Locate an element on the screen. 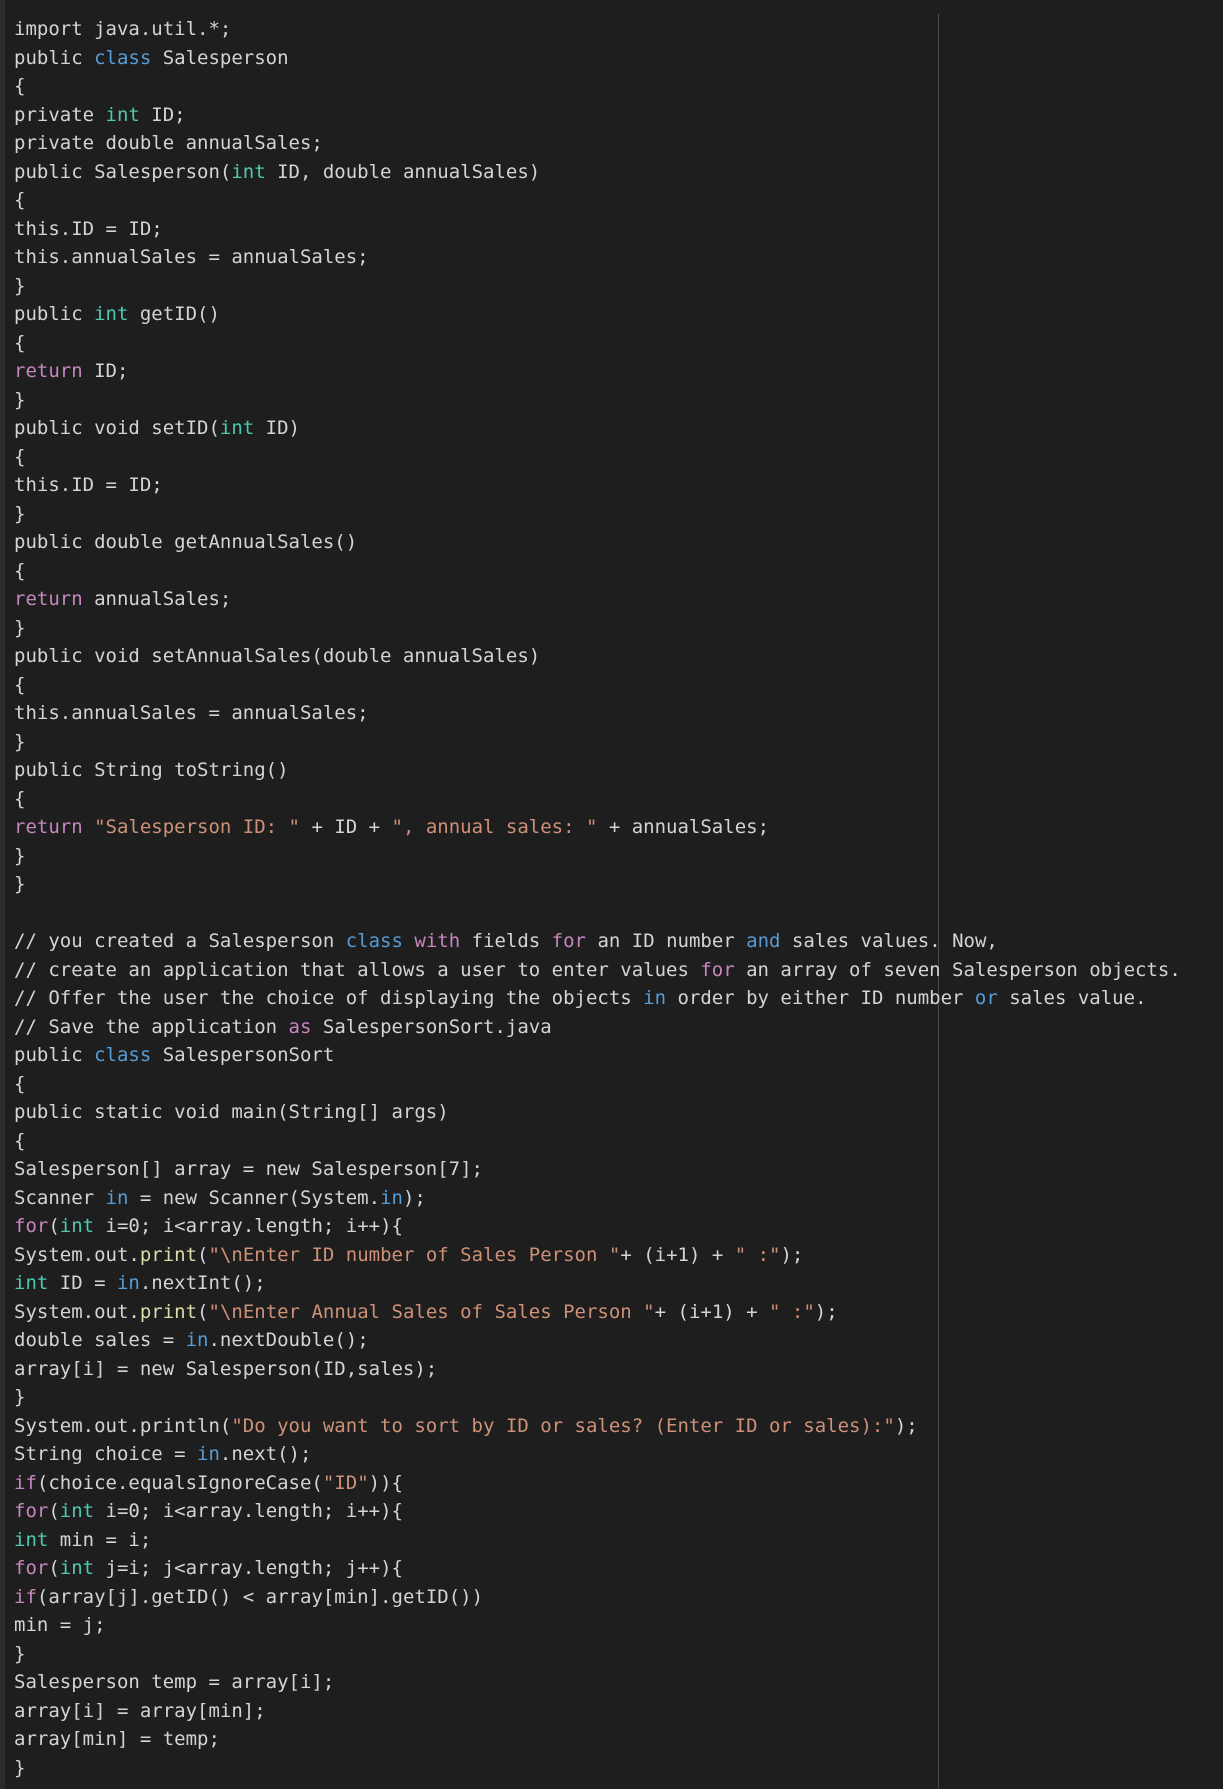 The width and height of the screenshot is (1223, 1789). code-line: for(int j=i; j<array.length; j++){ is located at coordinates (618, 1568).